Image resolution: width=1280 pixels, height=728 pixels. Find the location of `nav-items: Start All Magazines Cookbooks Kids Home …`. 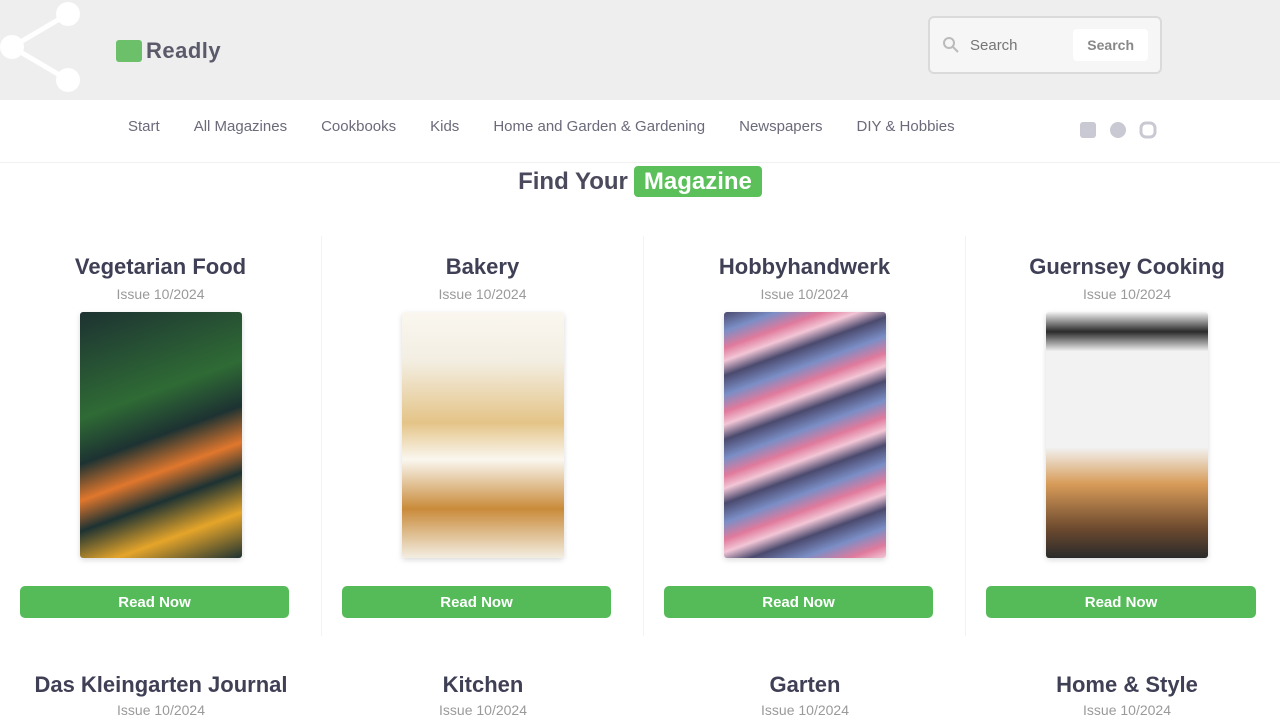

nav-items: Start All Magazines Cookbooks Kids Home … is located at coordinates (541, 126).